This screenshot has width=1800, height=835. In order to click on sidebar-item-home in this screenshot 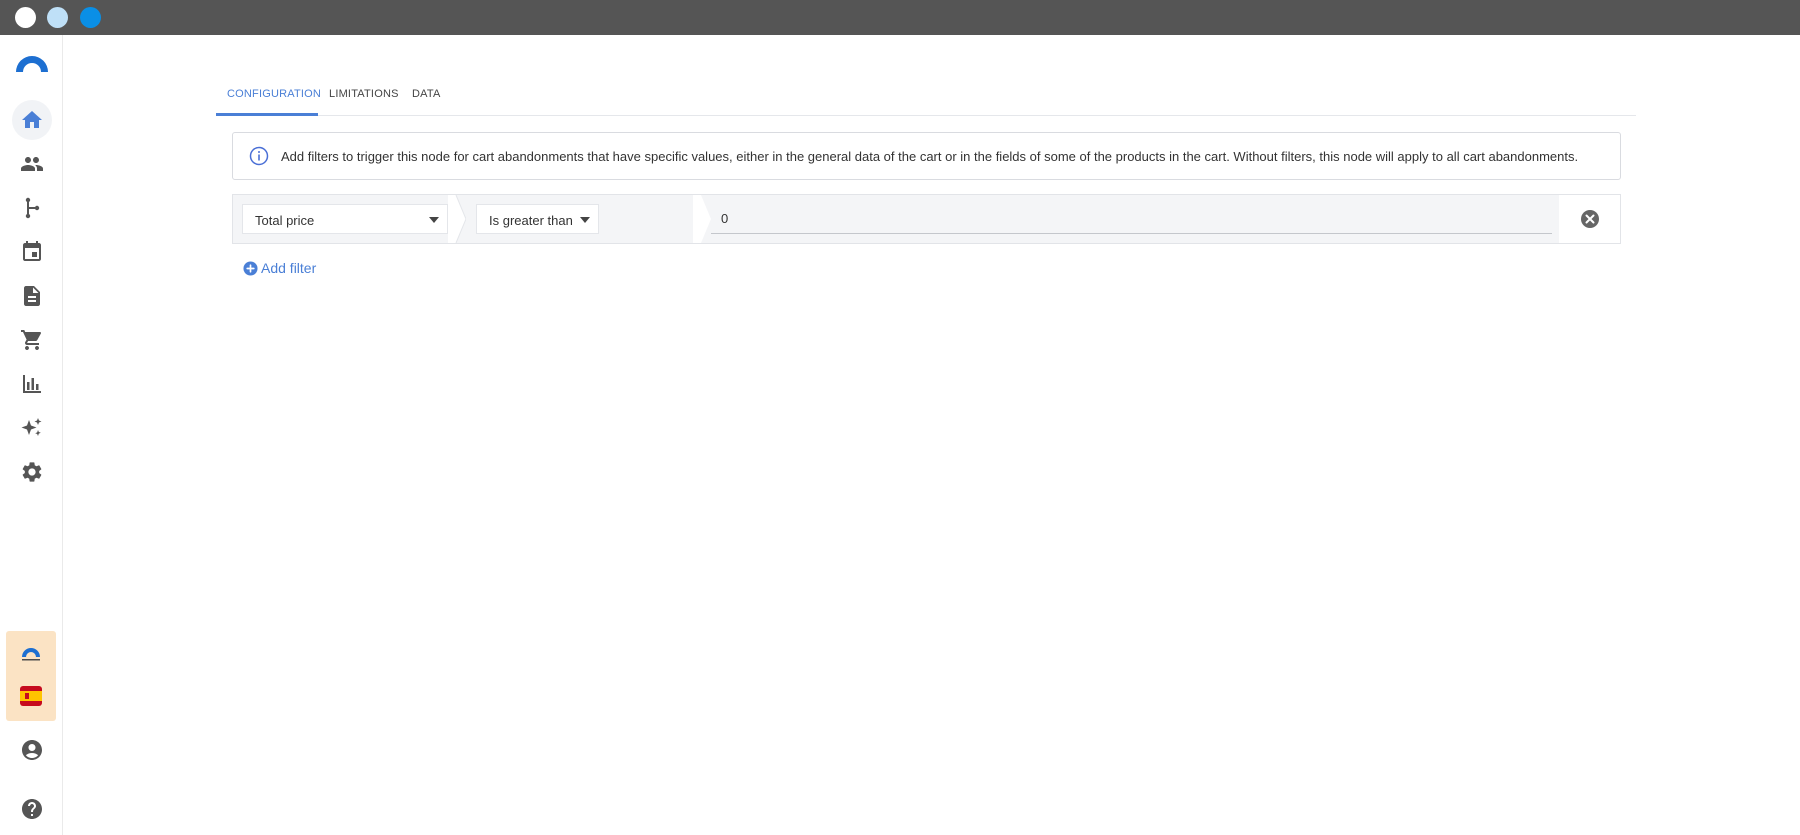, I will do `click(32, 120)`.